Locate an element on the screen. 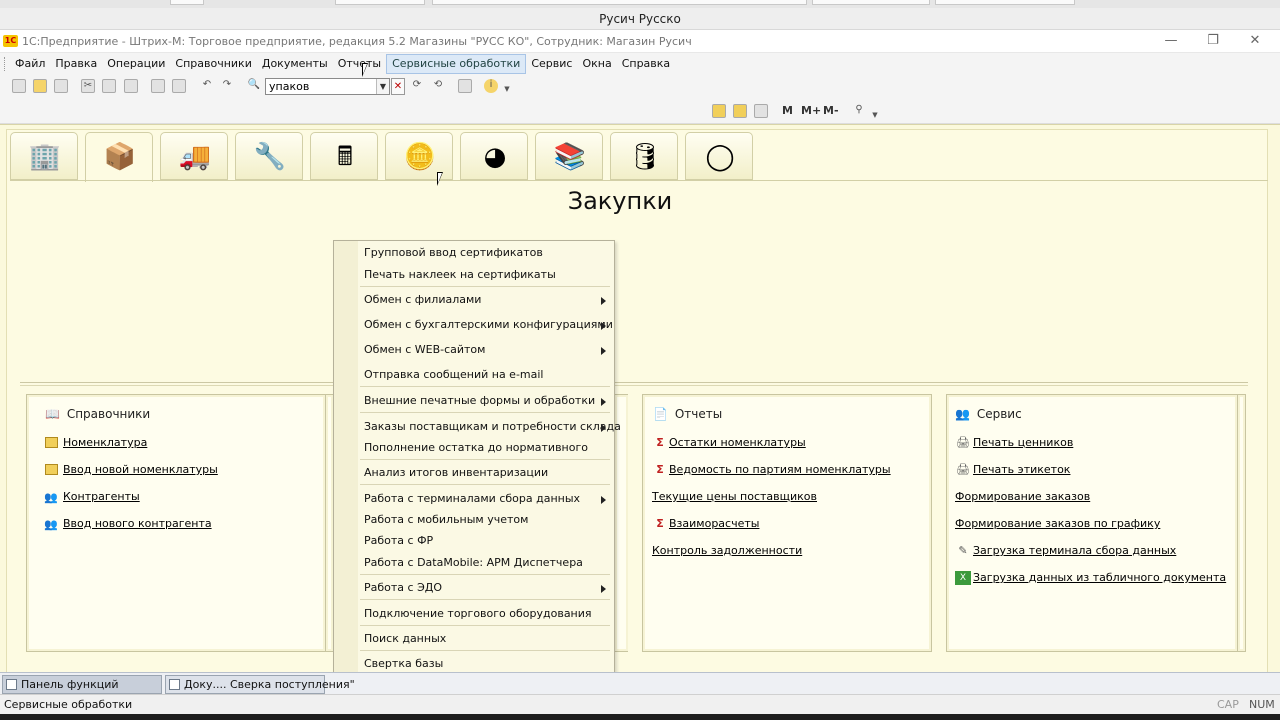  function-tab: 📚 is located at coordinates (569, 156).